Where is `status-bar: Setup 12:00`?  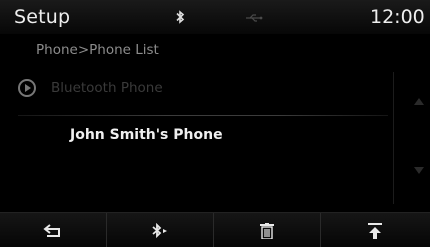 status-bar: Setup 12:00 is located at coordinates (215, 17).